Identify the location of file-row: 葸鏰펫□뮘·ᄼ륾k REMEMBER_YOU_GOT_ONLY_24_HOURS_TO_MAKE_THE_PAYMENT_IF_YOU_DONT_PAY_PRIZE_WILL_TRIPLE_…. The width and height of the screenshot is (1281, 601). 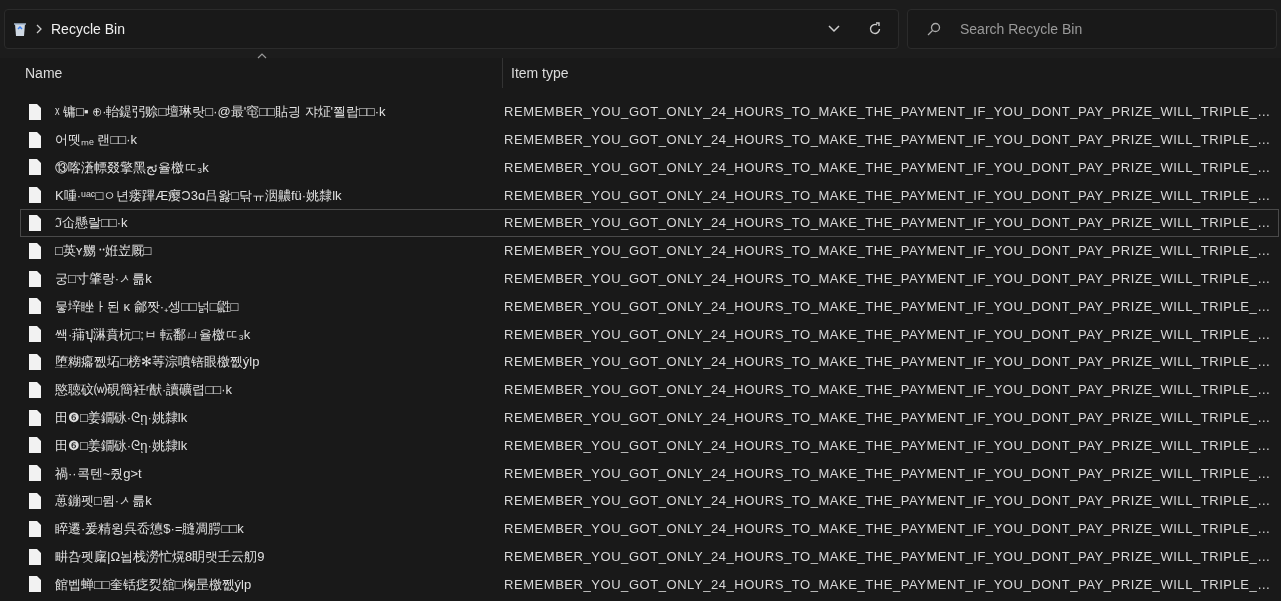
(649, 501).